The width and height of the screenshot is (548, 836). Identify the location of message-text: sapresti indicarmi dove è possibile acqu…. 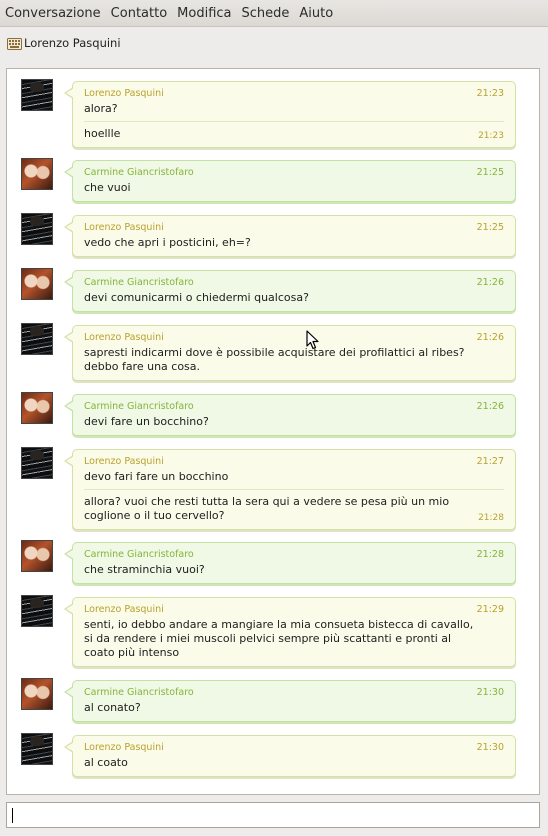
(274, 359).